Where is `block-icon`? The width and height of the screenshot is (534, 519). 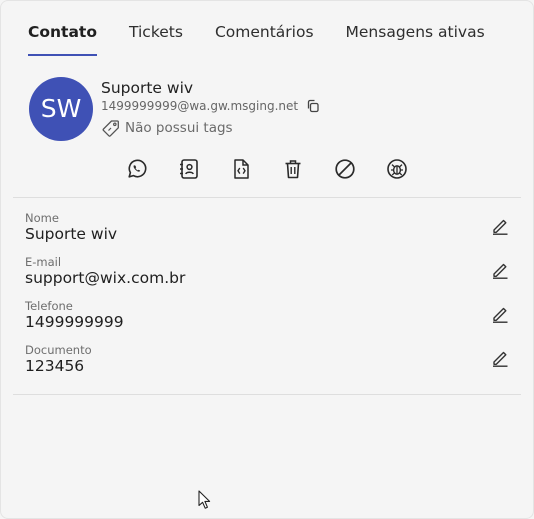
block-icon is located at coordinates (345, 169).